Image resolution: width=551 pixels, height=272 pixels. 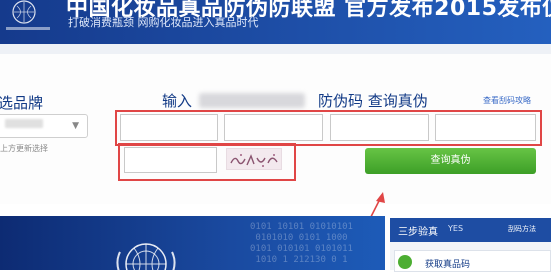 What do you see at coordinates (522, 229) in the screenshot?
I see `steps-method-link: 刮码方法` at bounding box center [522, 229].